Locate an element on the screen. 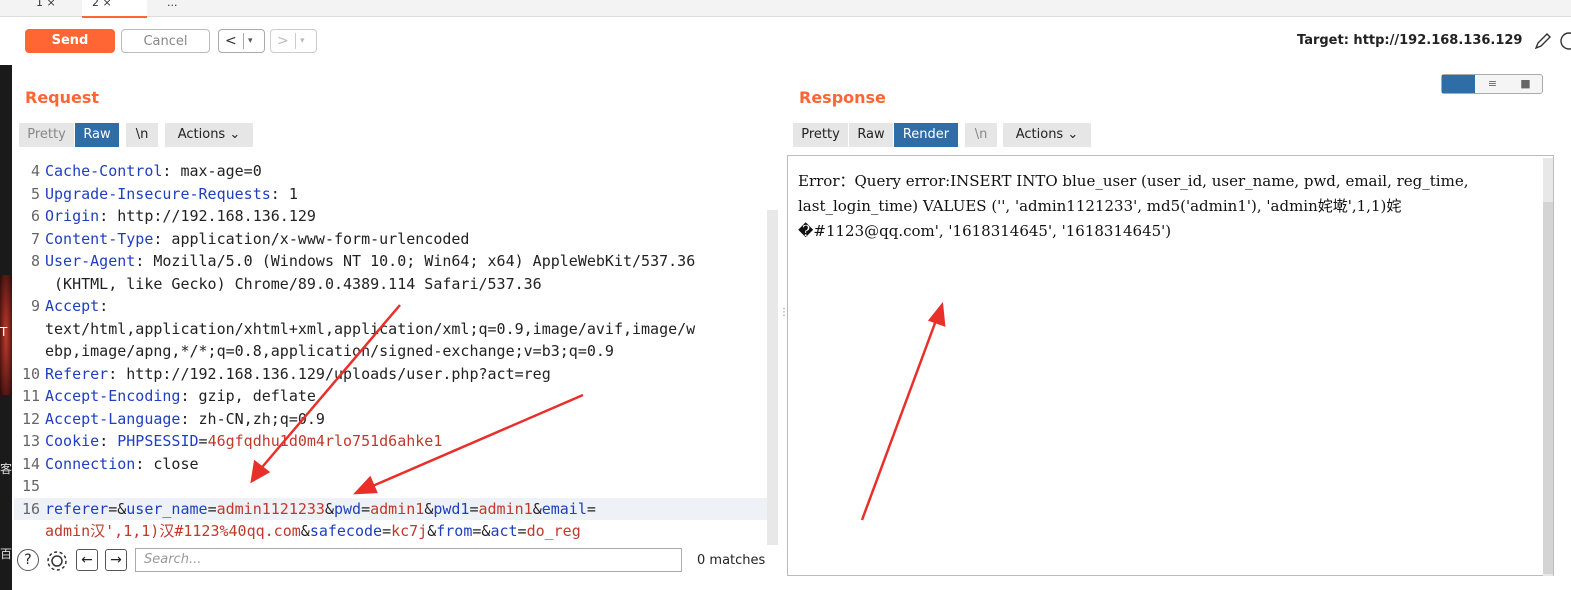  actions-menu: Actions ⌄ is located at coordinates (209, 135).